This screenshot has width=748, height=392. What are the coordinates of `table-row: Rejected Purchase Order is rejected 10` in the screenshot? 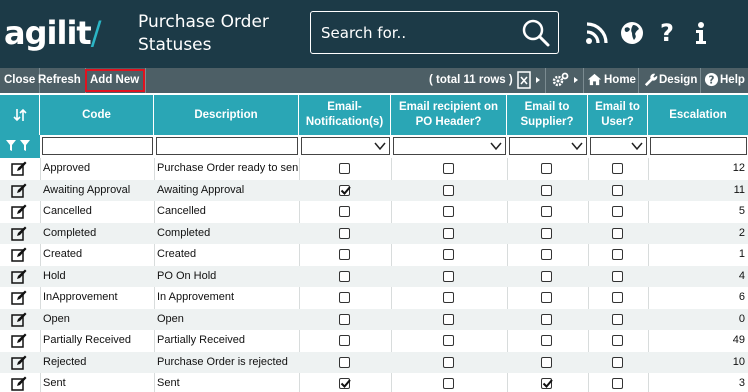 It's located at (374, 362).